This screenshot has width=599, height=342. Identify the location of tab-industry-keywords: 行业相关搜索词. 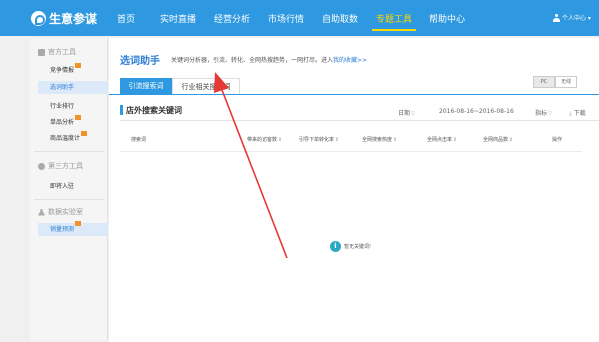
(206, 86).